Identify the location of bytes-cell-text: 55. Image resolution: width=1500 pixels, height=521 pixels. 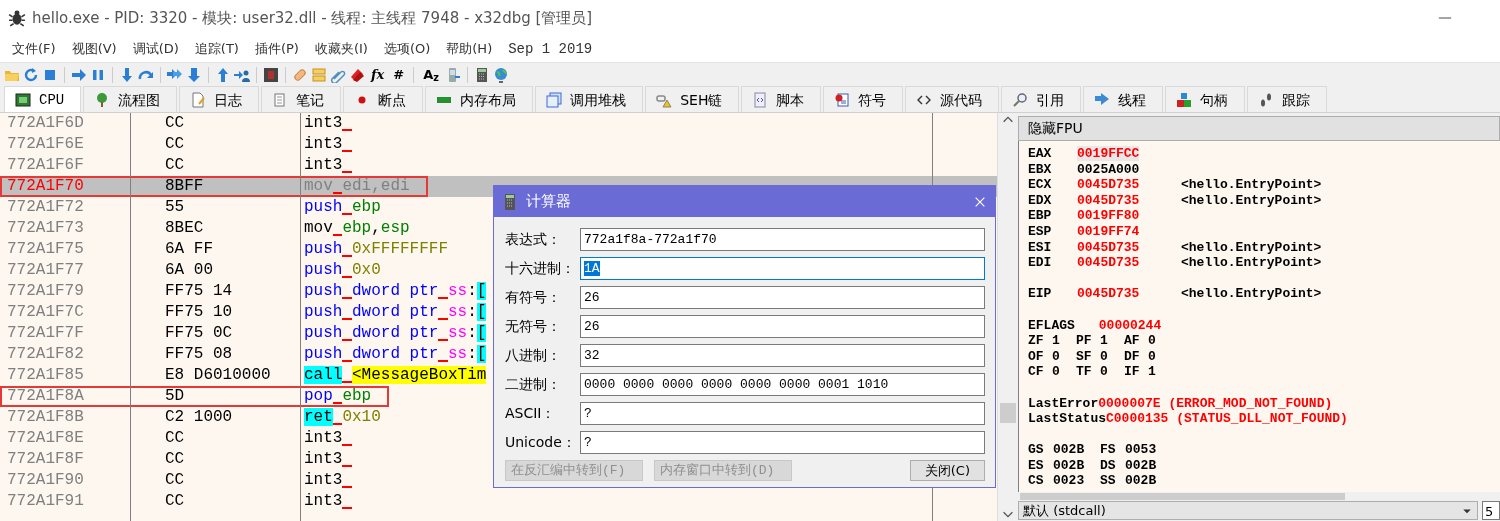
(175, 207).